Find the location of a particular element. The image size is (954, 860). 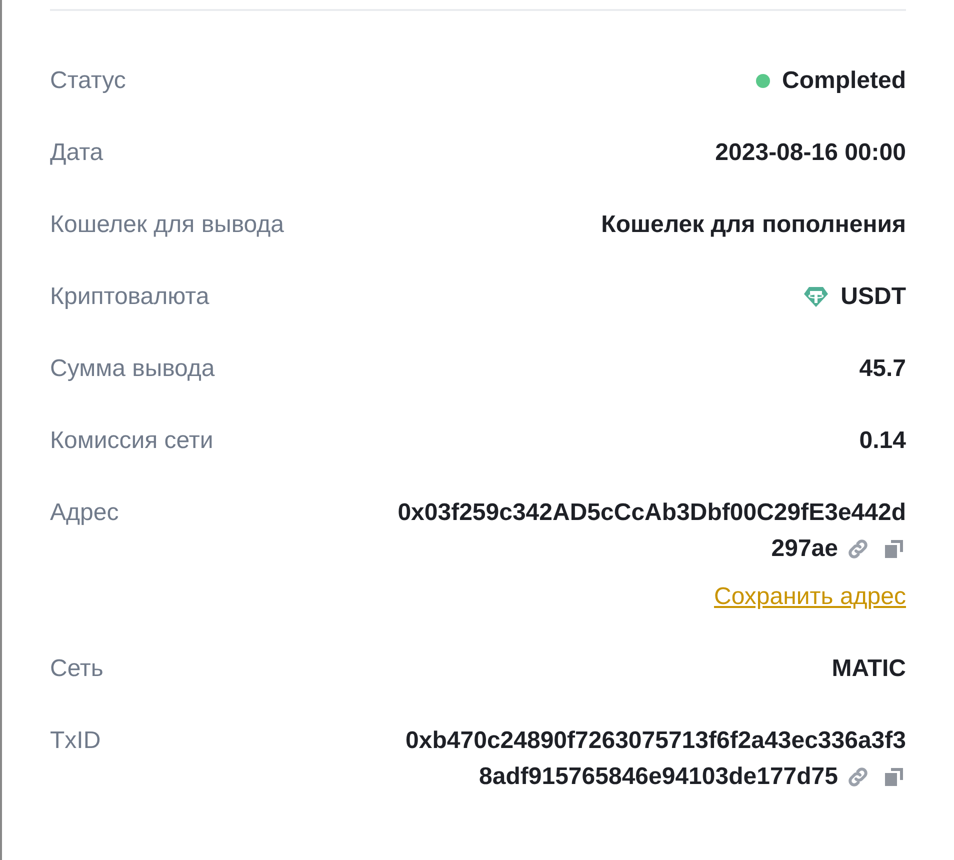

detail-label: Статус is located at coordinates (88, 81).